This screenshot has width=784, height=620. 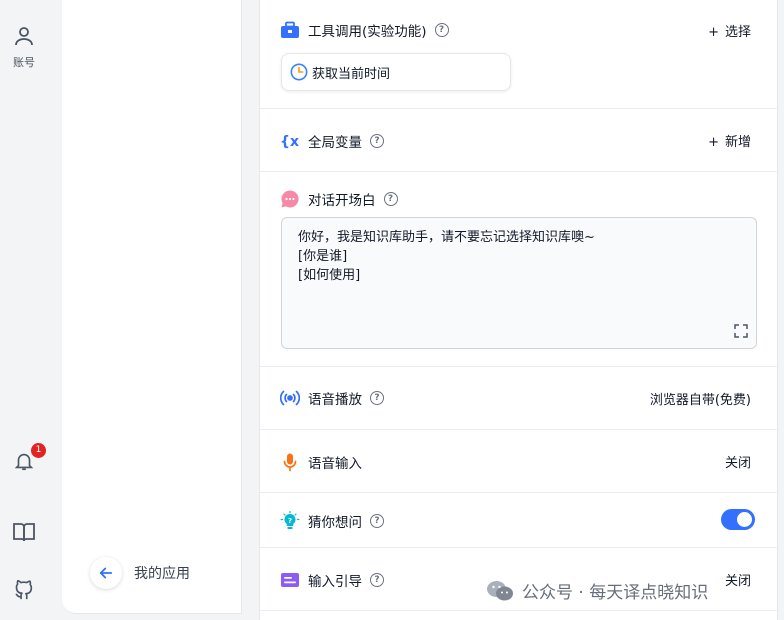 What do you see at coordinates (737, 32) in the screenshot?
I see `tools-select-label: 选择` at bounding box center [737, 32].